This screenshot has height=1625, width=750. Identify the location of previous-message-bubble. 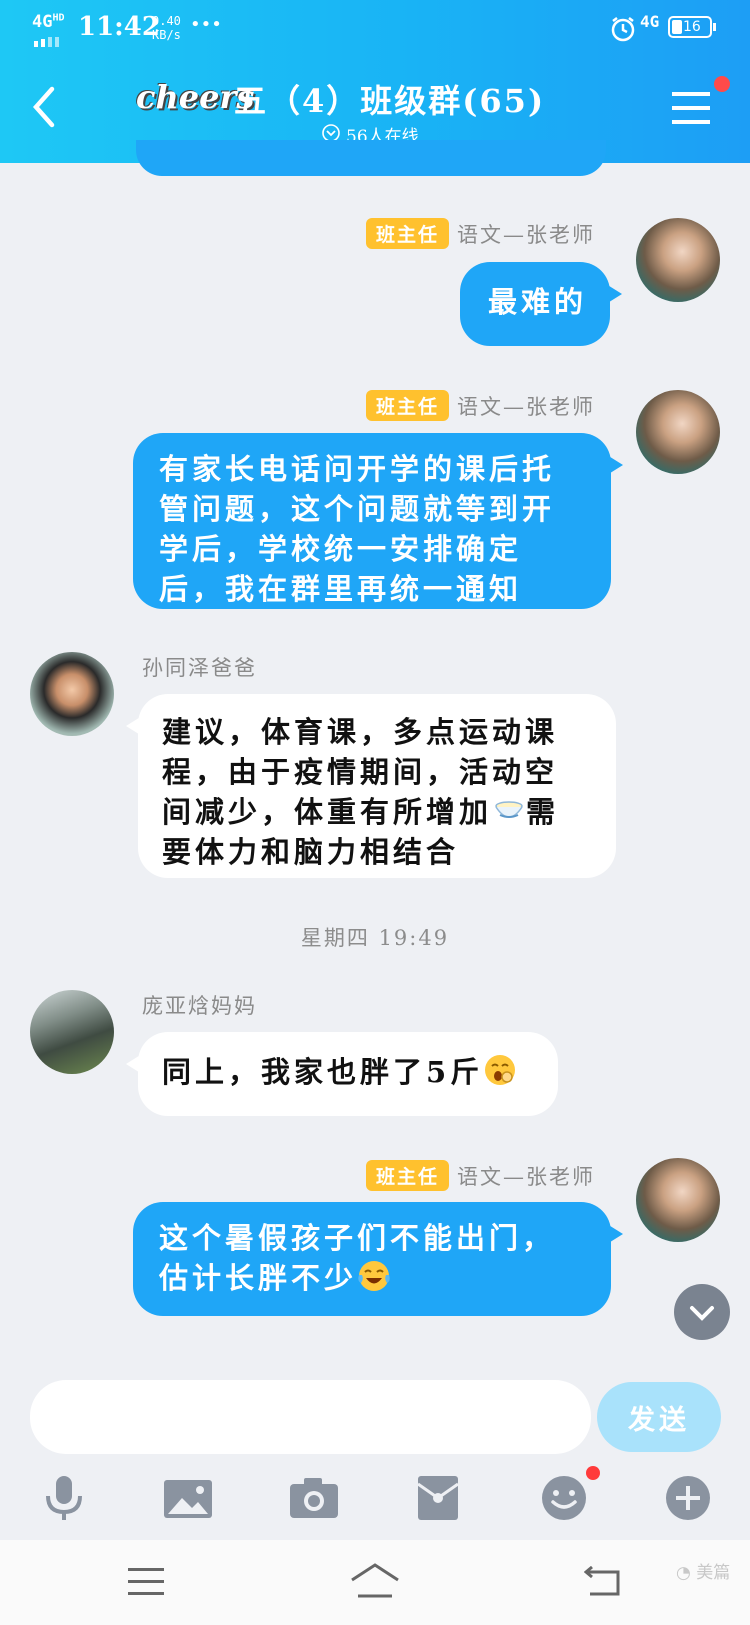
(371, 158).